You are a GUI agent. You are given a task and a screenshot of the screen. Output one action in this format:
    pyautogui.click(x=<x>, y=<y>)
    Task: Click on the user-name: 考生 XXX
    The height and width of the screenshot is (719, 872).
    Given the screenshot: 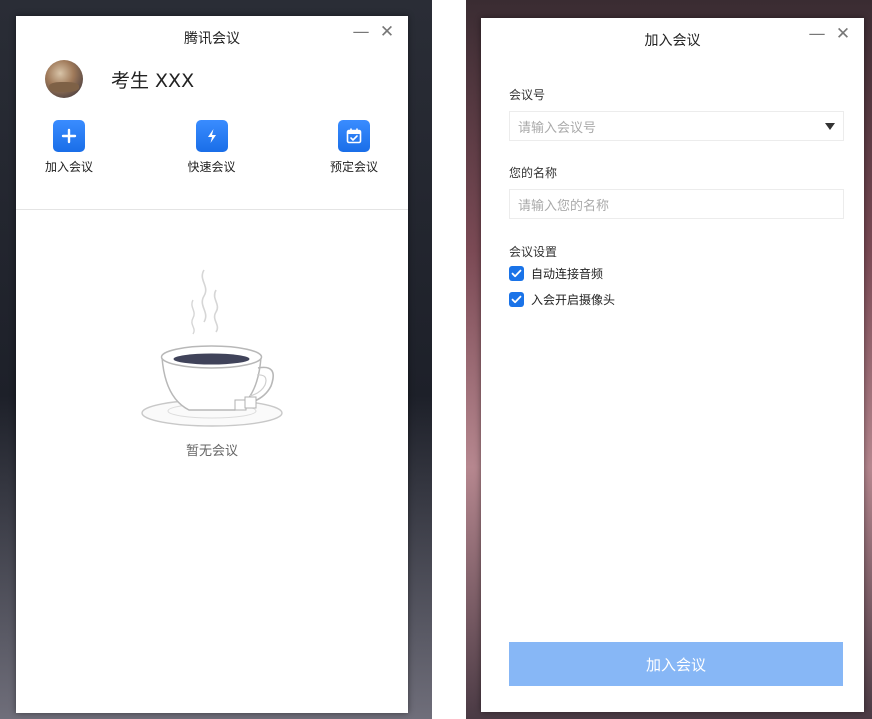 What is the action you would take?
    pyautogui.click(x=153, y=80)
    